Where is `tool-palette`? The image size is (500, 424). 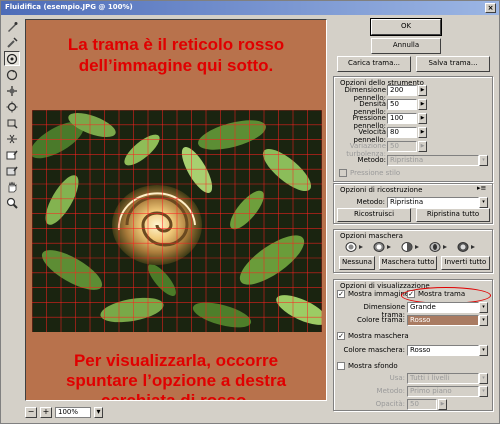
tool-palette is located at coordinates (12, 115).